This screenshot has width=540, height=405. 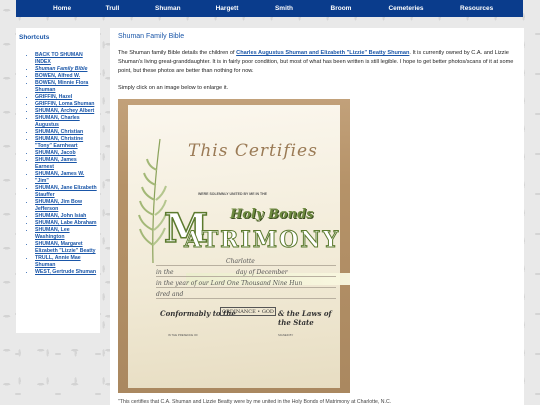 I want to click on shortcut-link: GRIFFIN, Hazel, so click(x=53, y=97).